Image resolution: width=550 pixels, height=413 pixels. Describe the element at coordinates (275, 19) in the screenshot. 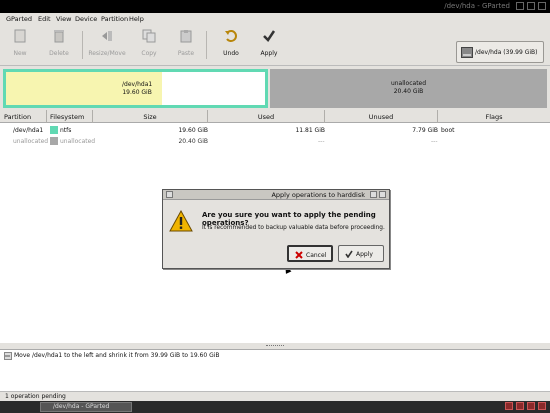

I see `menubar: GParted Edit View Device Partition Help` at that location.